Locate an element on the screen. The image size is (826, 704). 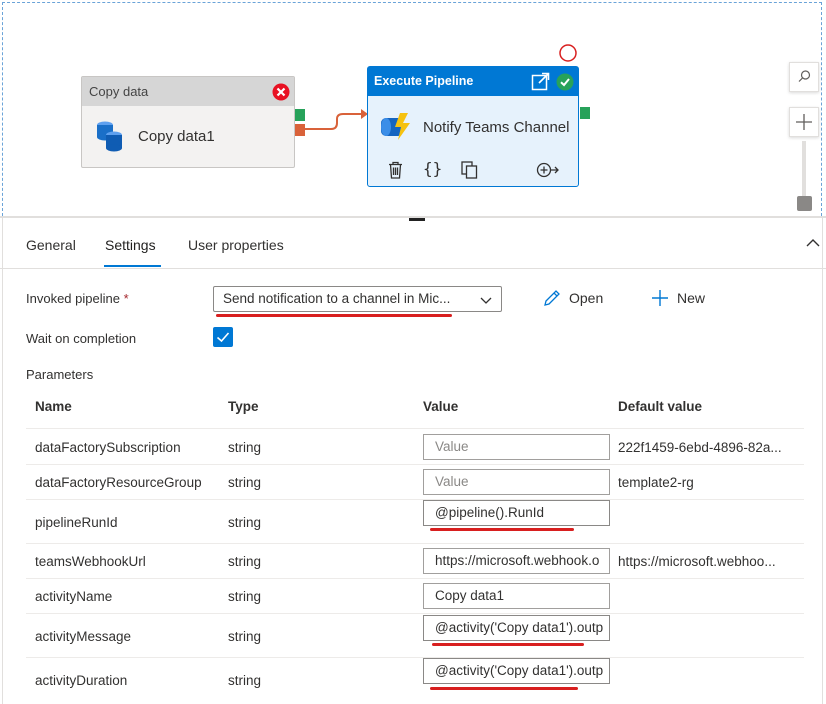
invoked-pipeline-label: Invoked pipeline * is located at coordinates (77, 298).